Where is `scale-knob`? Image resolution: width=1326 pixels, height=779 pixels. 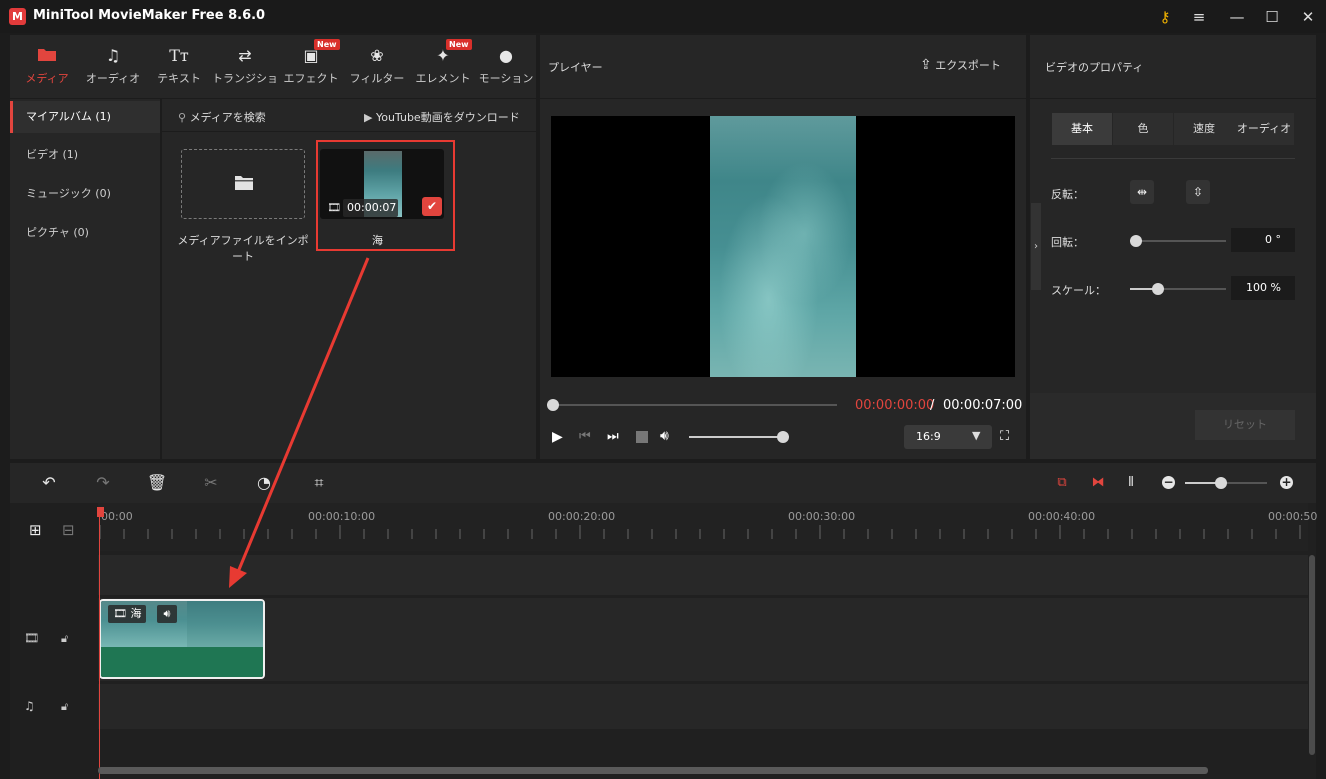 scale-knob is located at coordinates (1158, 289).